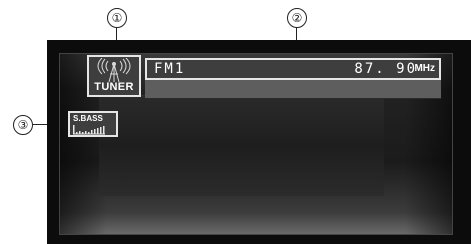 The image size is (471, 244). I want to click on source-label: TUNER, so click(114, 87).